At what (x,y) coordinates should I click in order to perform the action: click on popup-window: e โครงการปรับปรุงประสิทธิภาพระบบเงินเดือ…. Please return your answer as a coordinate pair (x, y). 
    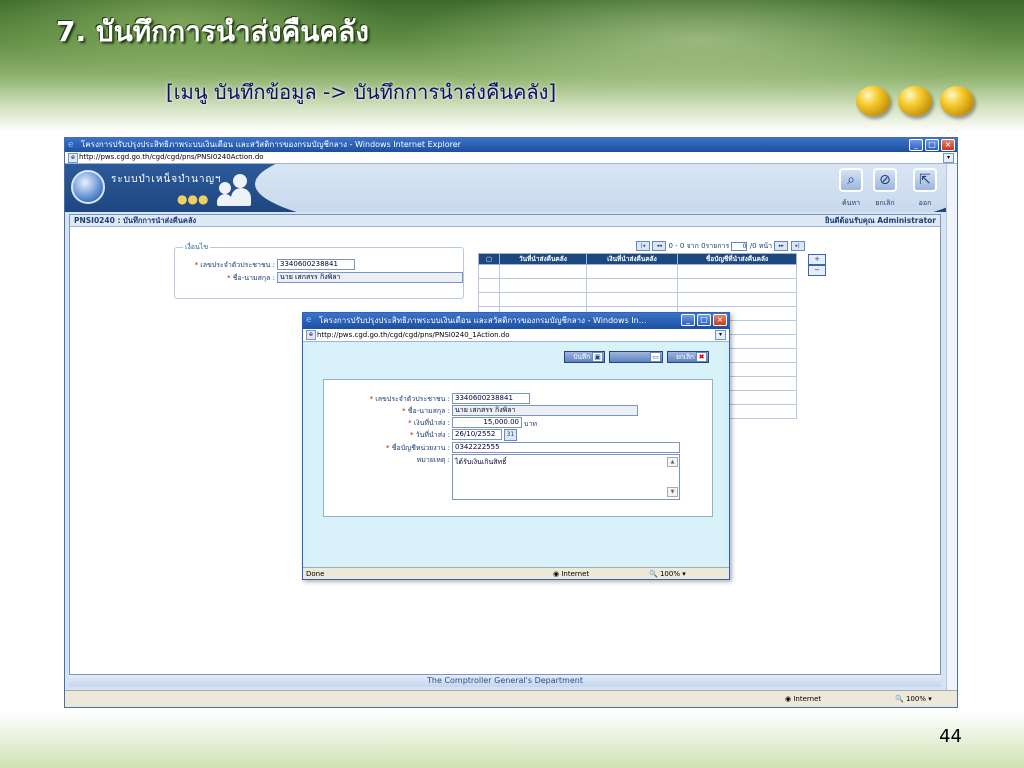
    Looking at the image, I should click on (516, 446).